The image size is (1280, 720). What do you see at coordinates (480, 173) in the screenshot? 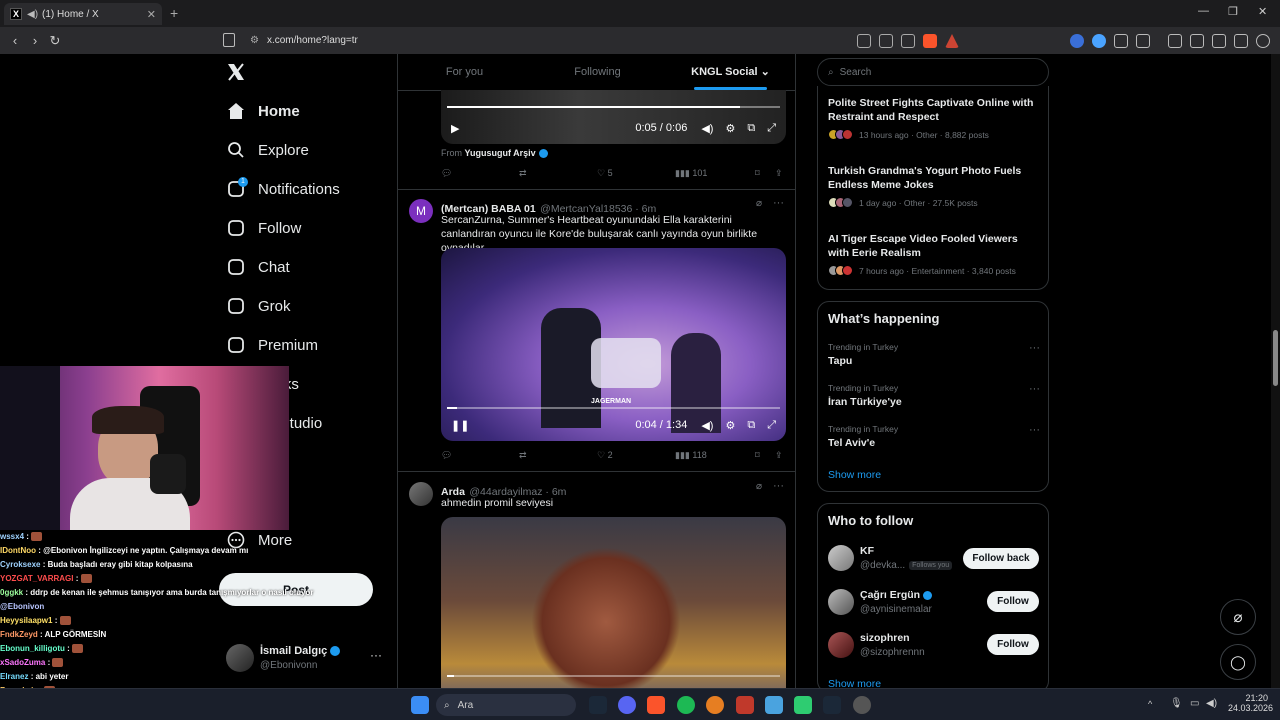
I see `reply-icon: 💬︎` at bounding box center [480, 173].